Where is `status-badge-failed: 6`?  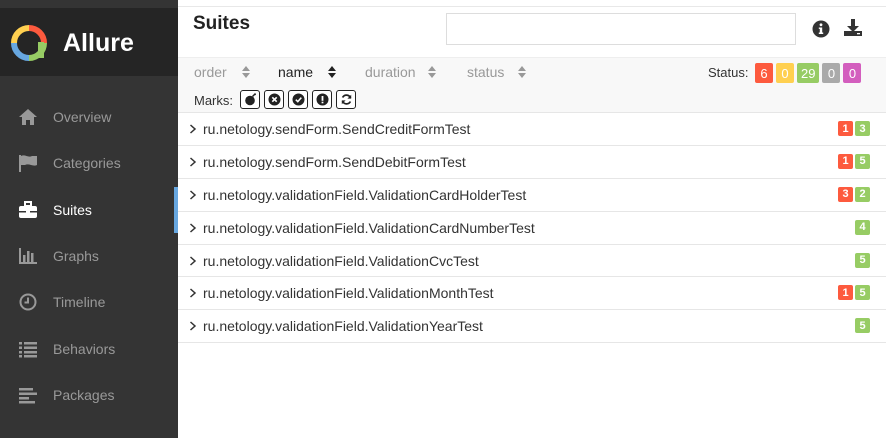
status-badge-failed: 6 is located at coordinates (764, 73).